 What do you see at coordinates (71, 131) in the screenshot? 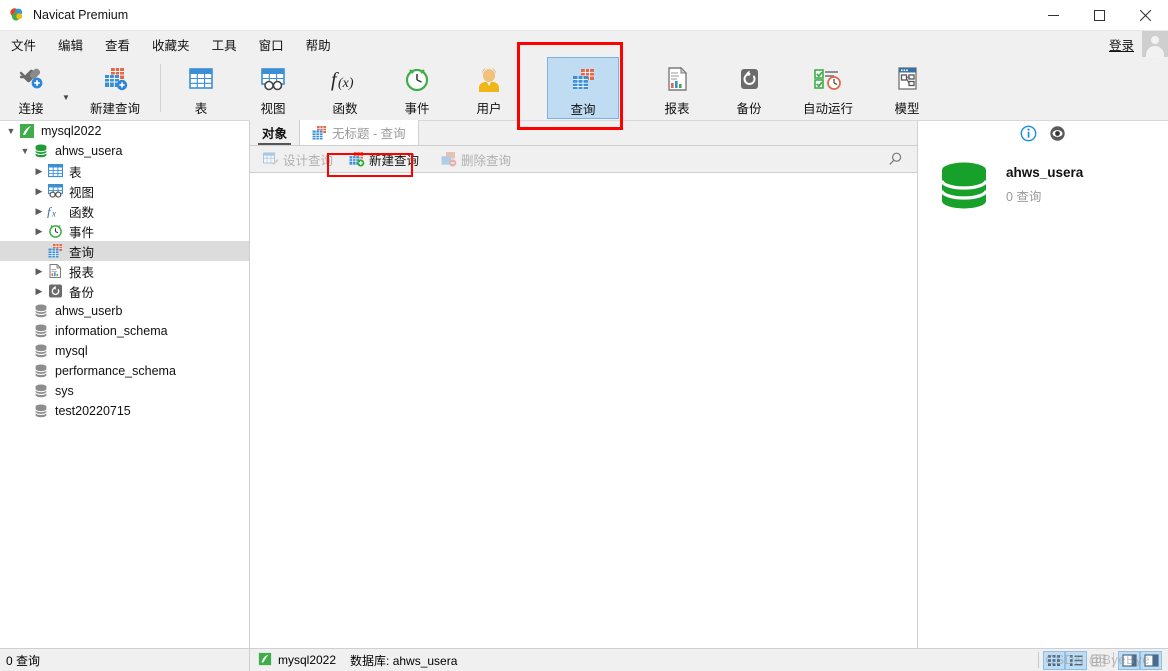
I see `sidebar-label-mysql2022: mysql2022` at bounding box center [71, 131].